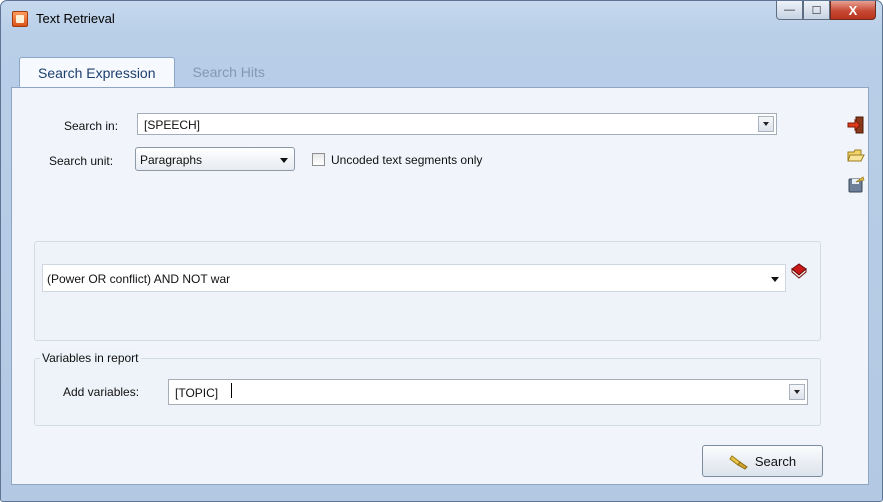 The height and width of the screenshot is (502, 883). What do you see at coordinates (797, 392) in the screenshot?
I see `add-variables-dropdown-button` at bounding box center [797, 392].